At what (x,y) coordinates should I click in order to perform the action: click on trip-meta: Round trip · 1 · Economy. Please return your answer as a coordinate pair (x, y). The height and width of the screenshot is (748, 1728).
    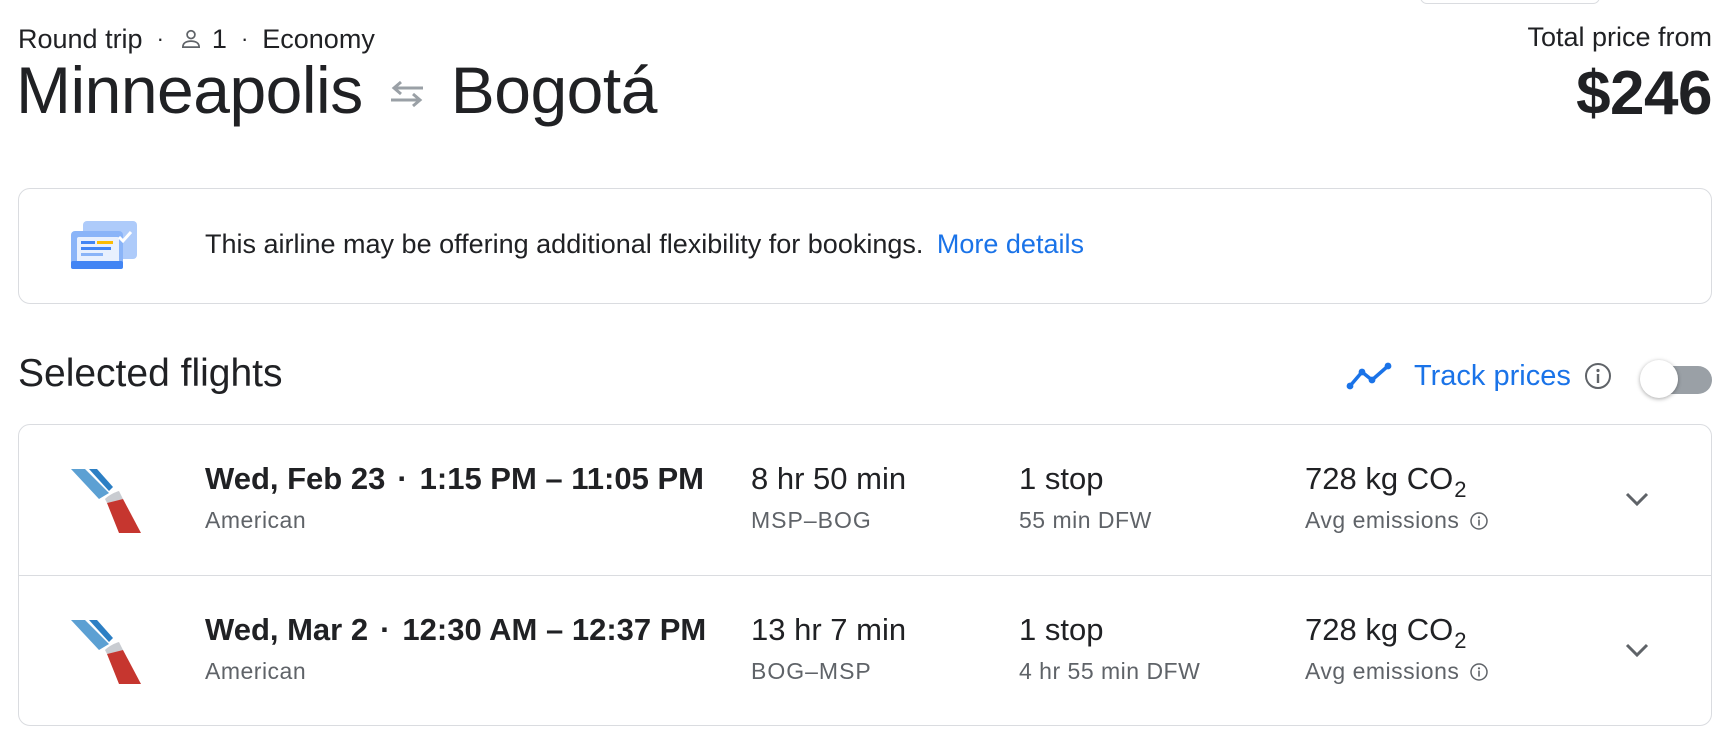
    Looking at the image, I should click on (196, 39).